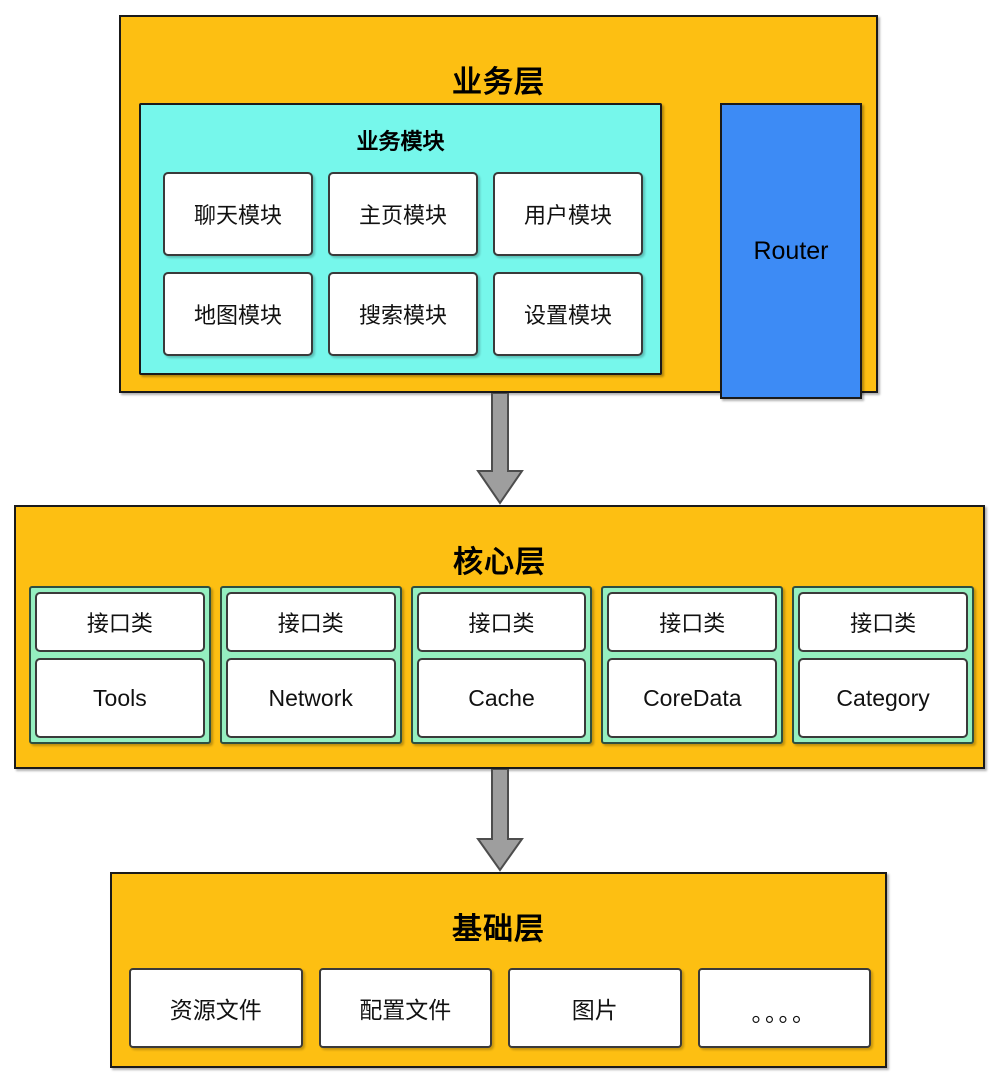  I want to click on core-impl-box-category: Category, so click(883, 698).